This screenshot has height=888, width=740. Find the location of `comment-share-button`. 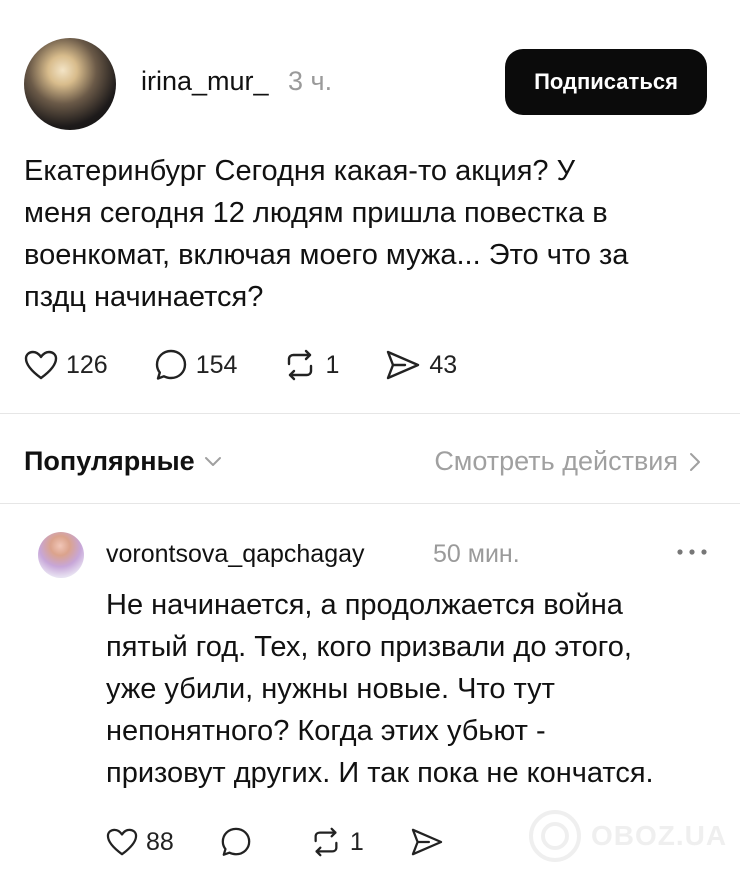

comment-share-button is located at coordinates (431, 842).